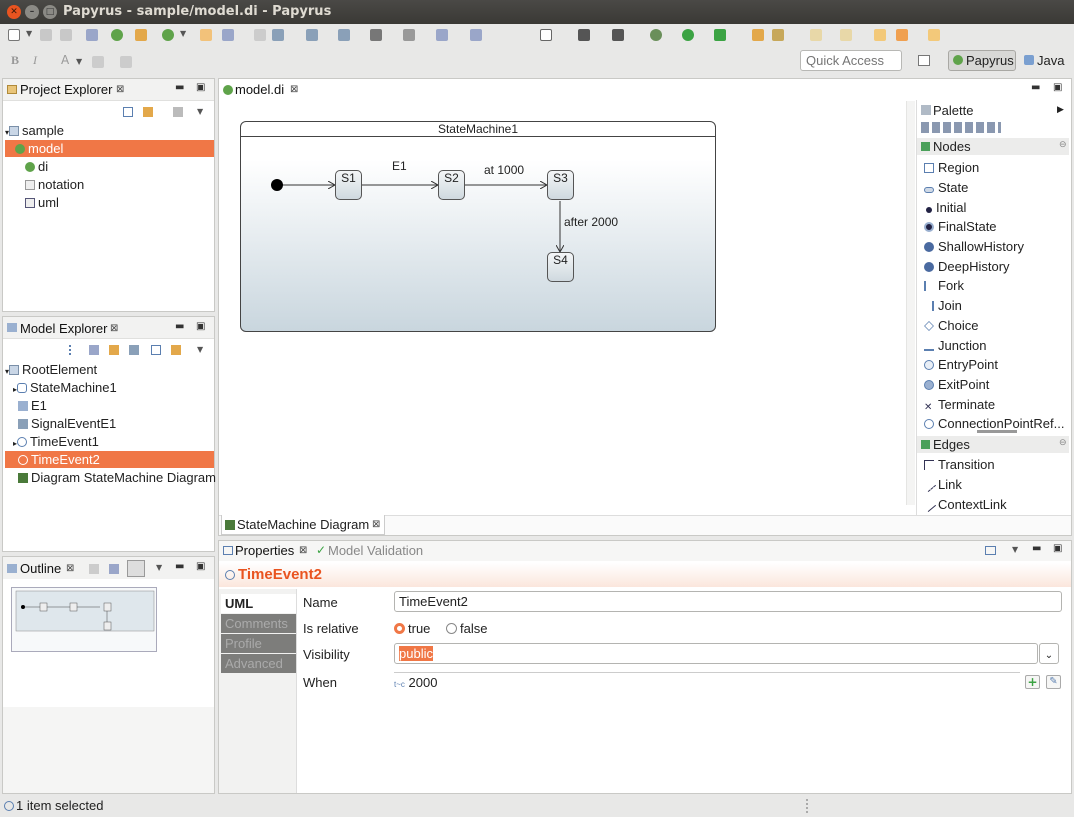 This screenshot has height=817, width=1074. I want to click on minimize-window-button: –, so click(32, 12).